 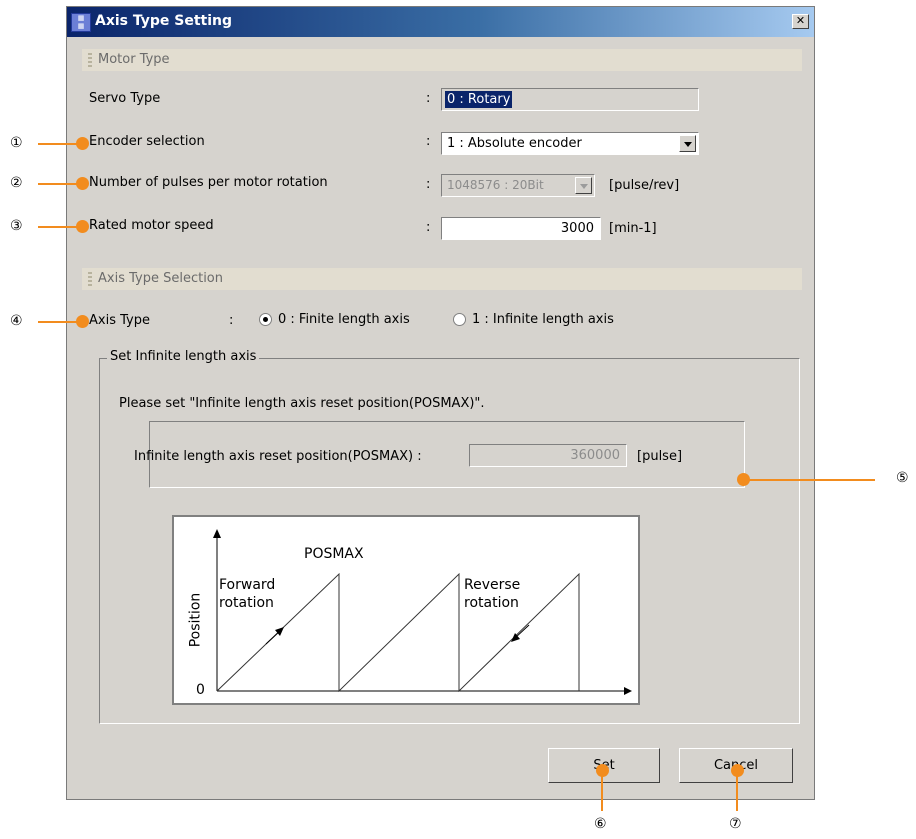 What do you see at coordinates (16, 143) in the screenshot?
I see `callout-1: ①` at bounding box center [16, 143].